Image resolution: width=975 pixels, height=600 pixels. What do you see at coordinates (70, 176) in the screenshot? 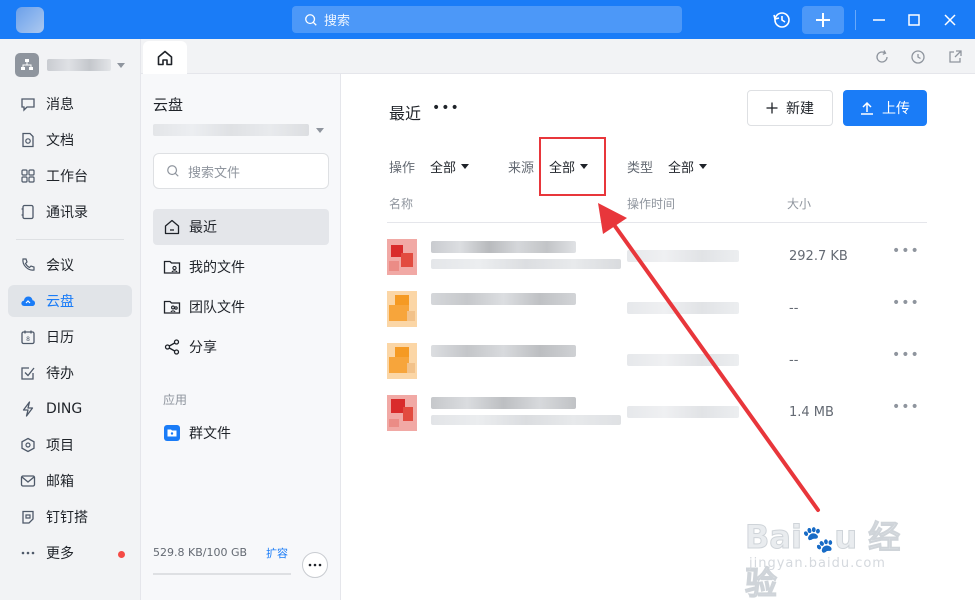
I see `nav-item-workbench: 工作台` at bounding box center [70, 176].